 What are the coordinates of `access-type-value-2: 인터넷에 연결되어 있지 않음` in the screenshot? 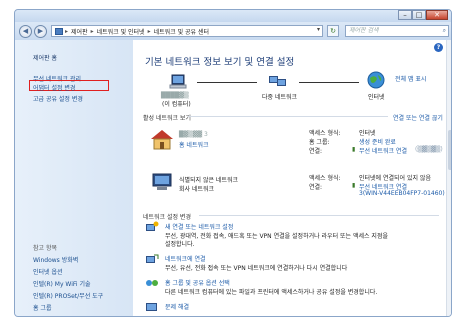 It's located at (395, 178).